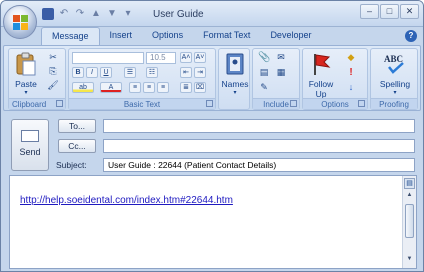 Image resolution: width=424 pixels, height=272 pixels. What do you see at coordinates (281, 73) in the screenshot?
I see `calendar-icon: ▦` at bounding box center [281, 73].